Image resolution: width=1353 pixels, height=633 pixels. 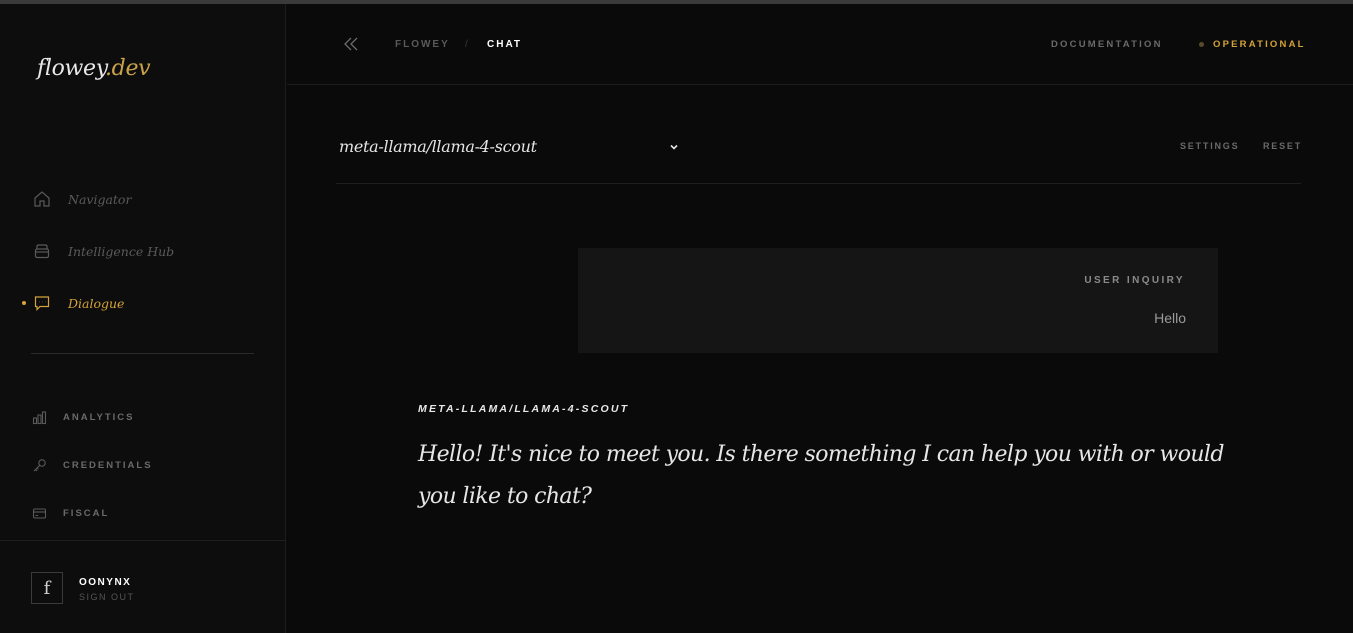 What do you see at coordinates (121, 251) in the screenshot?
I see `sidebar-item-label: Intelligence Hub` at bounding box center [121, 251].